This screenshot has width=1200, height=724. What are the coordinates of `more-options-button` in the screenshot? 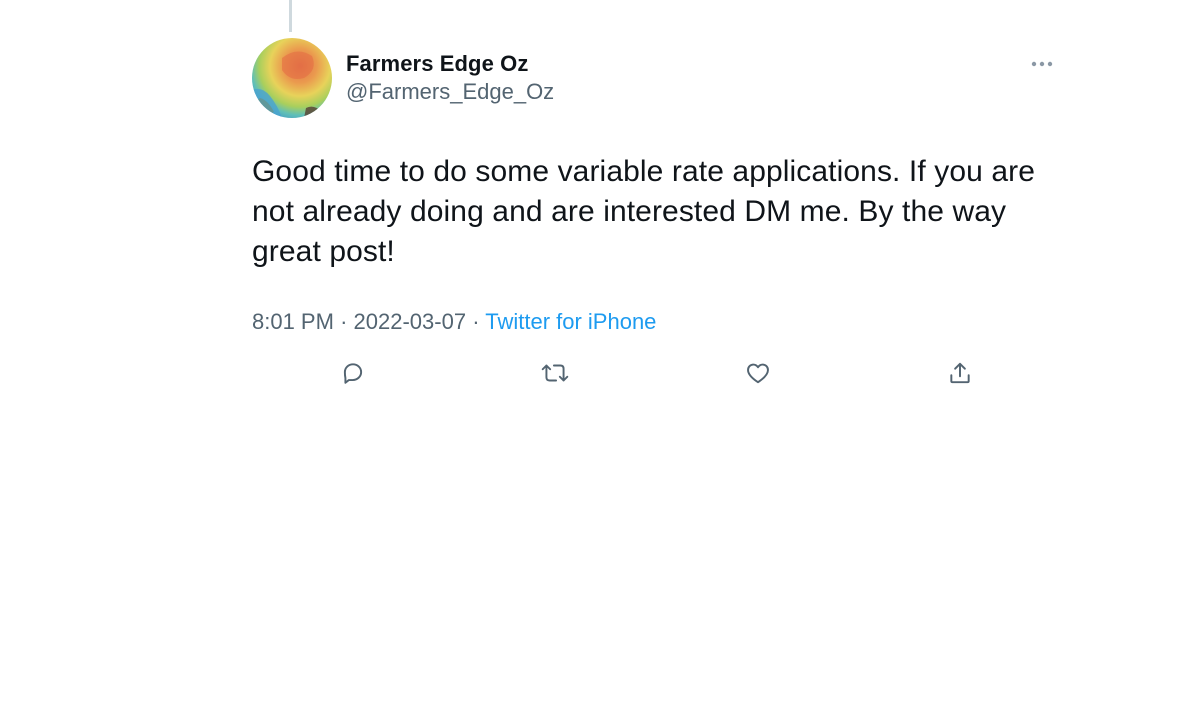 It's located at (1042, 64).